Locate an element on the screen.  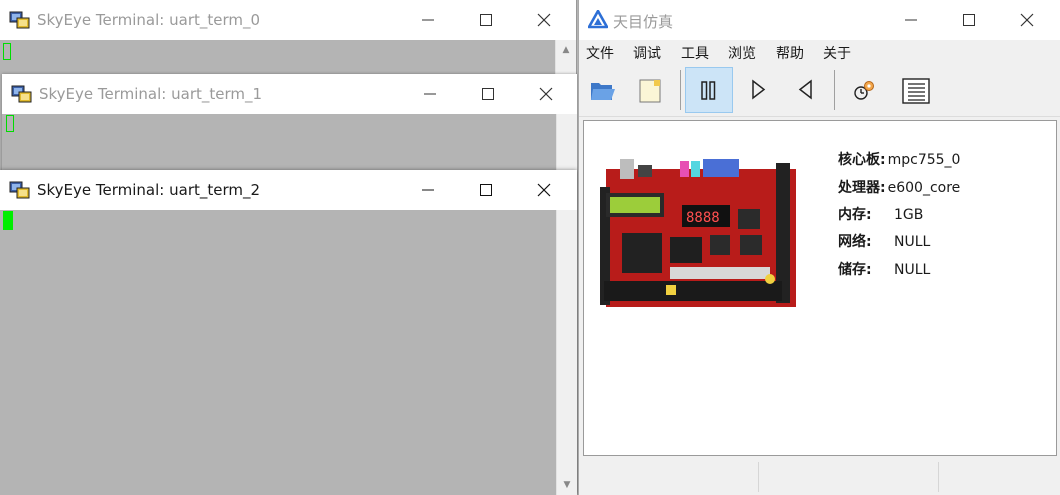
info-label: 核心板: is located at coordinates (862, 160).